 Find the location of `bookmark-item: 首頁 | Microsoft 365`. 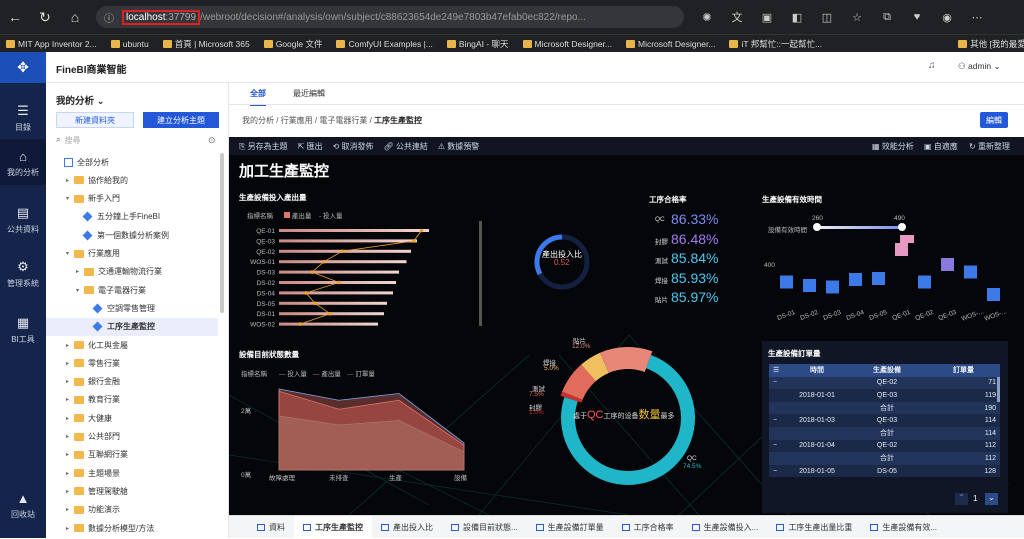

bookmark-item: 首頁 | Microsoft 365 is located at coordinates (206, 44).